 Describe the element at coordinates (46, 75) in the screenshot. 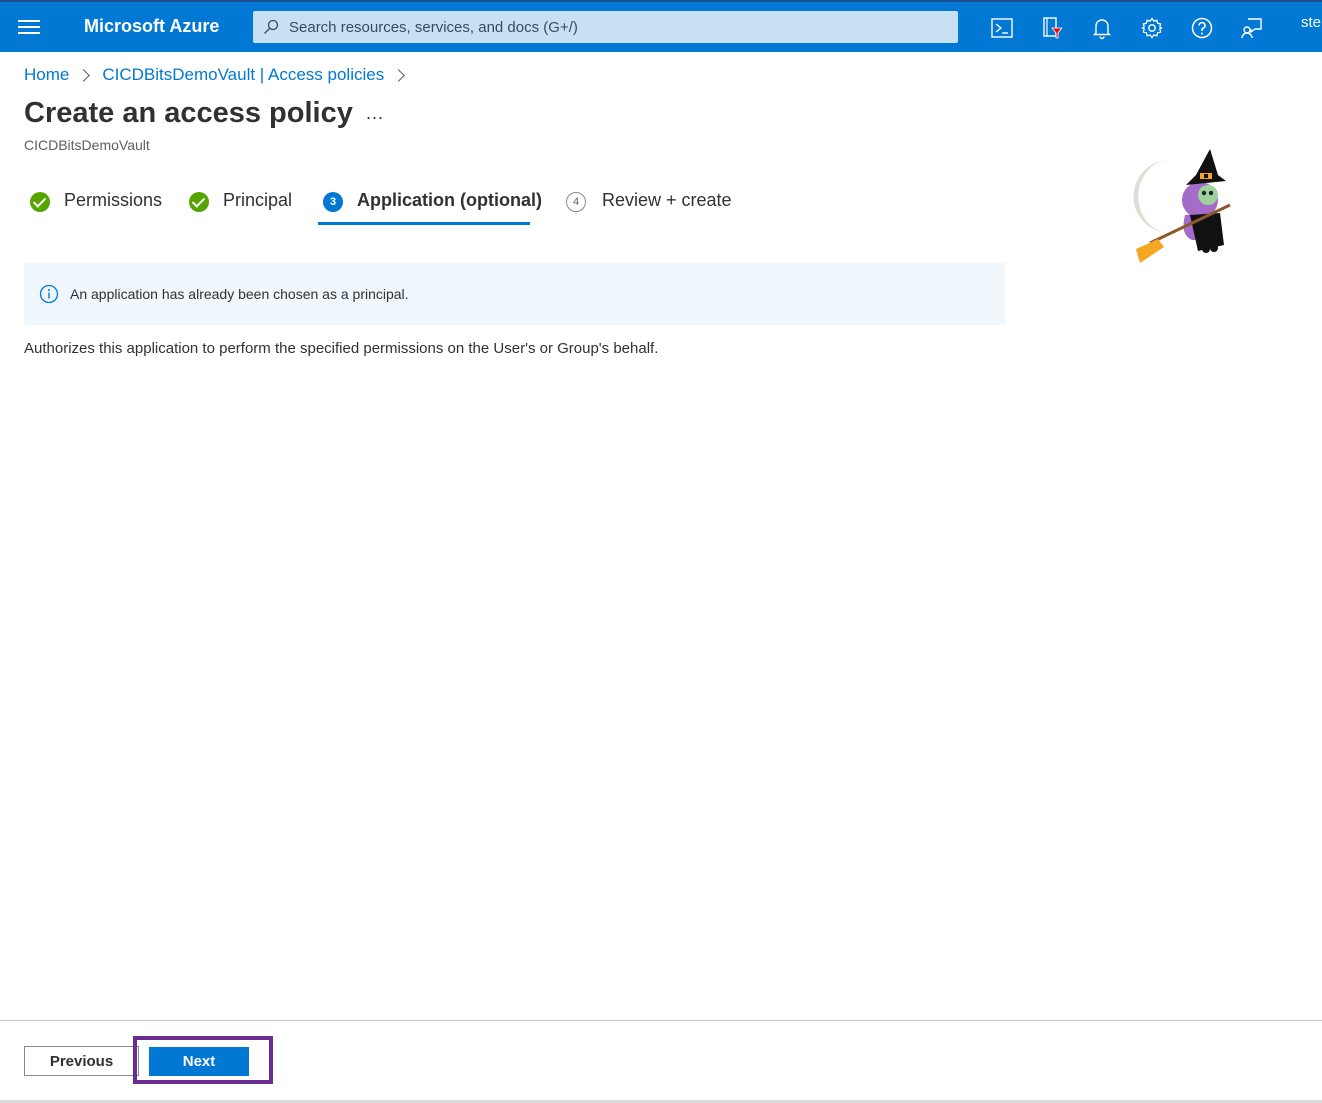

I see `breadcrumb-home: Home` at that location.